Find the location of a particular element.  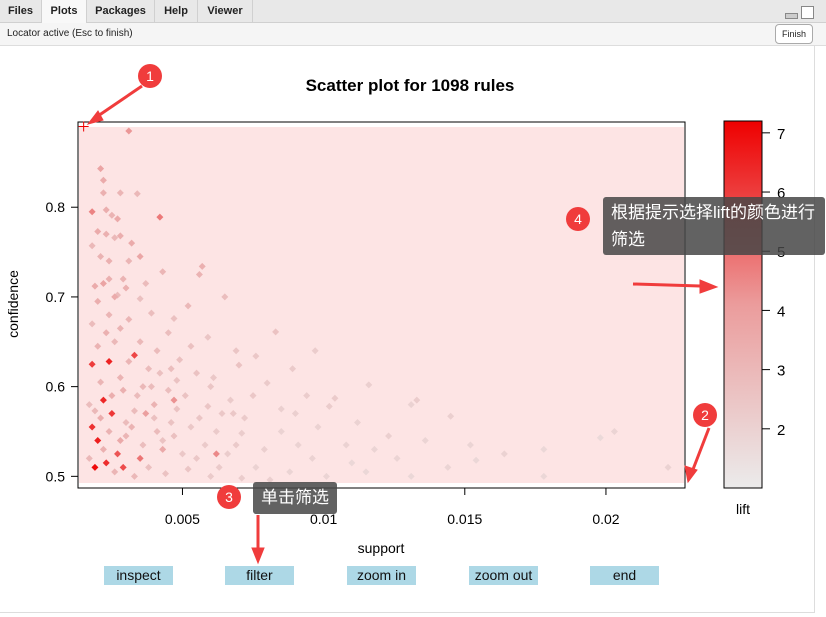

x-axis-label: support is located at coordinates (381, 548).